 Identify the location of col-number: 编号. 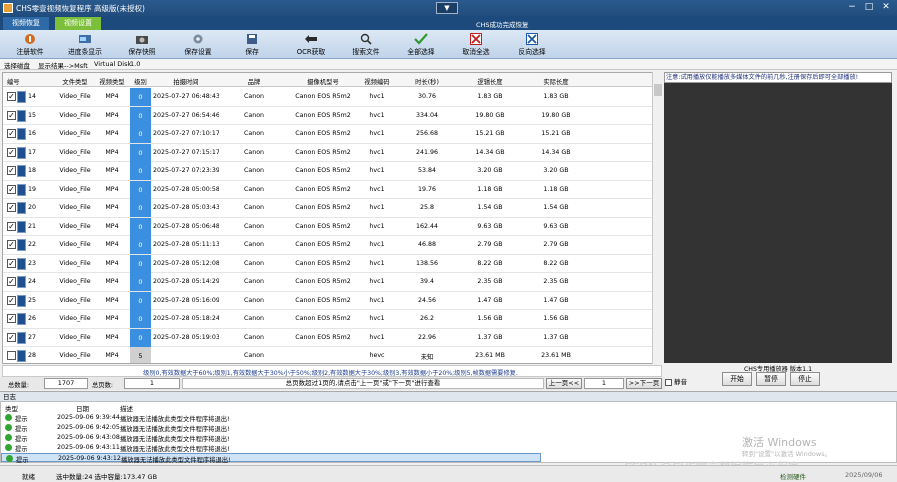
(17, 81).